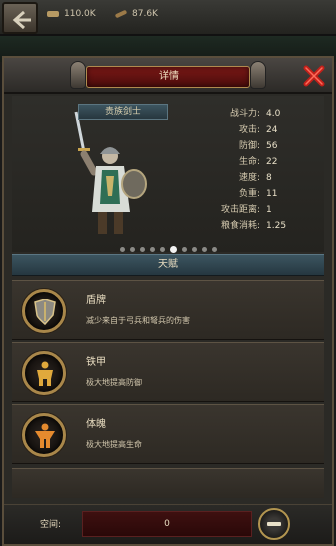 The height and width of the screenshot is (546, 336). I want to click on panel-header: 详情, so click(168, 76).